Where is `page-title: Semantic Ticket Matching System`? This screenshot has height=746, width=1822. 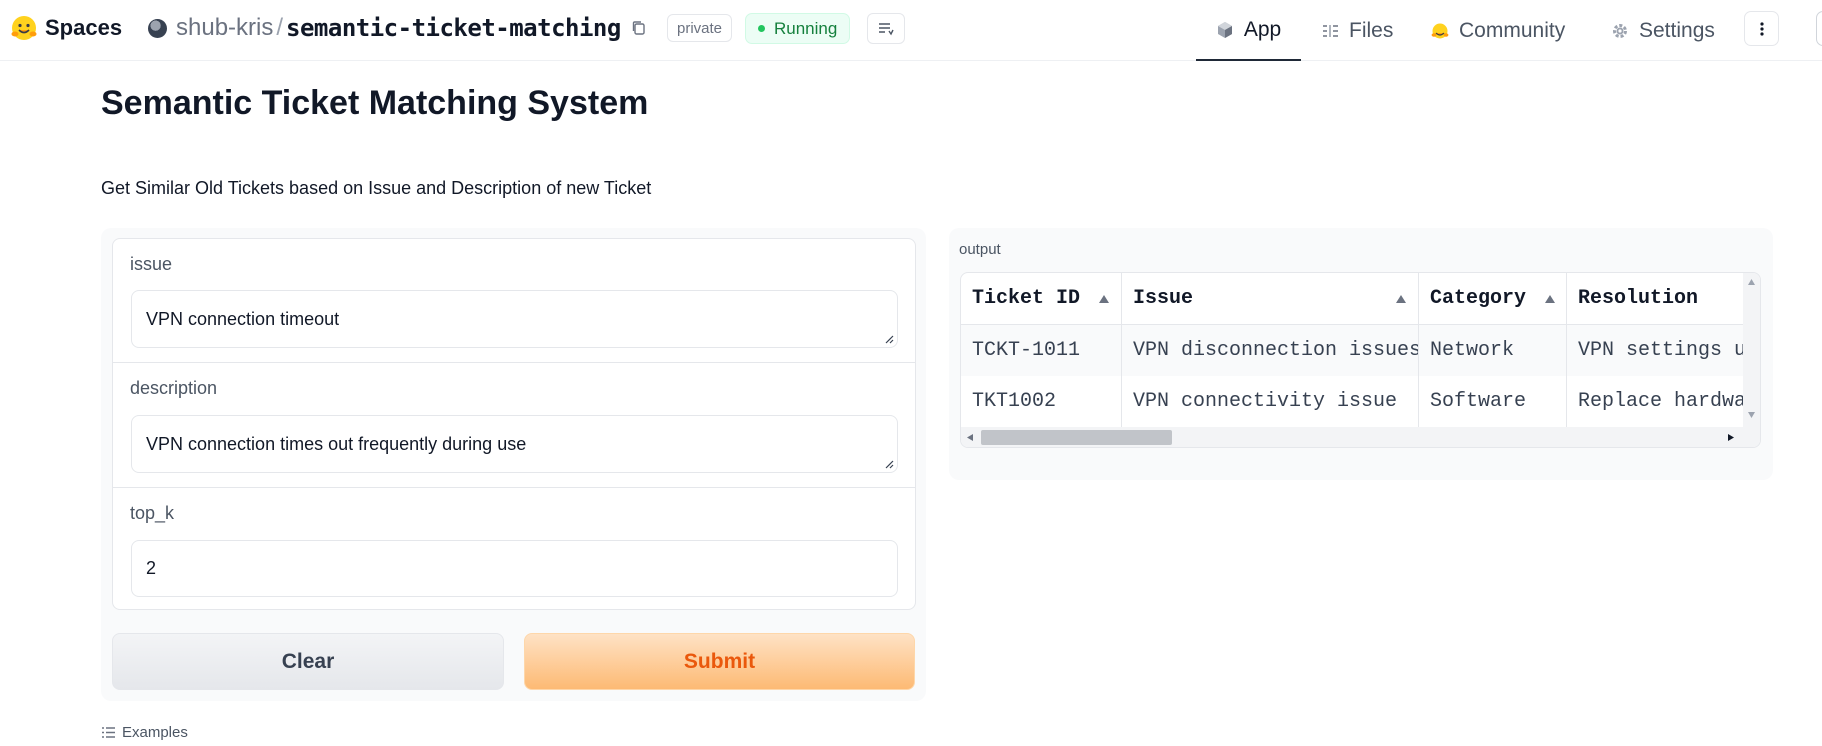 page-title: Semantic Ticket Matching System is located at coordinates (375, 103).